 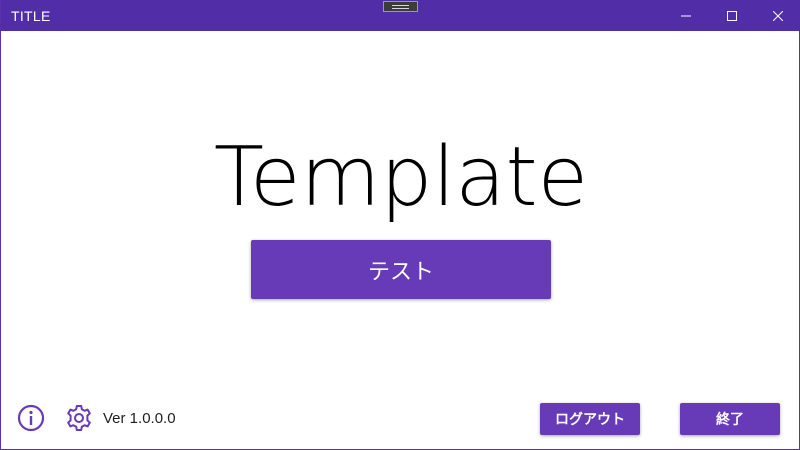 I want to click on test-button: テスト, so click(x=401, y=269).